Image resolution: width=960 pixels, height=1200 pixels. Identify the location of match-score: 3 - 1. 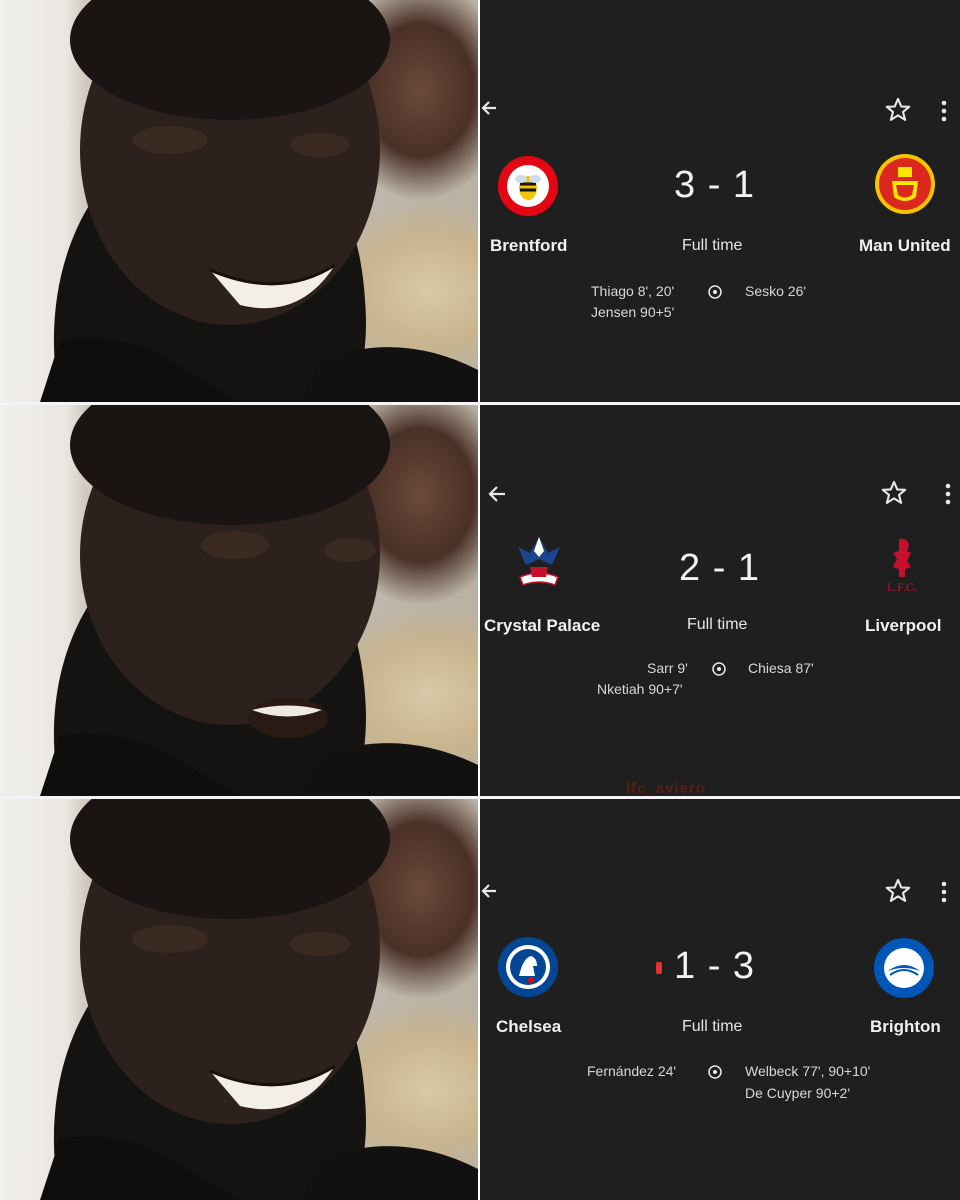
(715, 185).